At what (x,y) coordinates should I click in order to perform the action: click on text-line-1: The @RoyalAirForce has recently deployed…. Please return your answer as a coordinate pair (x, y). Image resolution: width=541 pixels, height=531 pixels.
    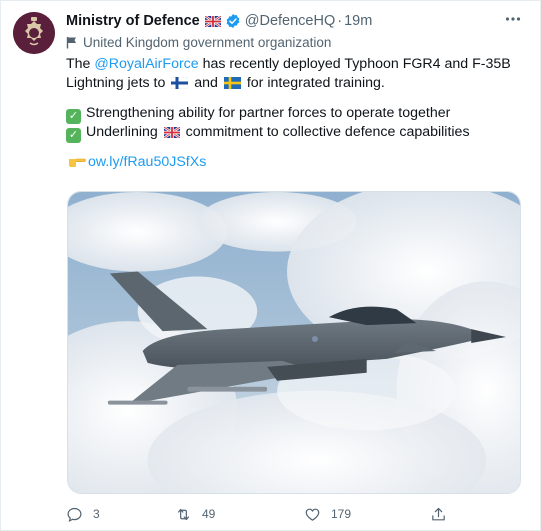
    Looking at the image, I should click on (296, 64).